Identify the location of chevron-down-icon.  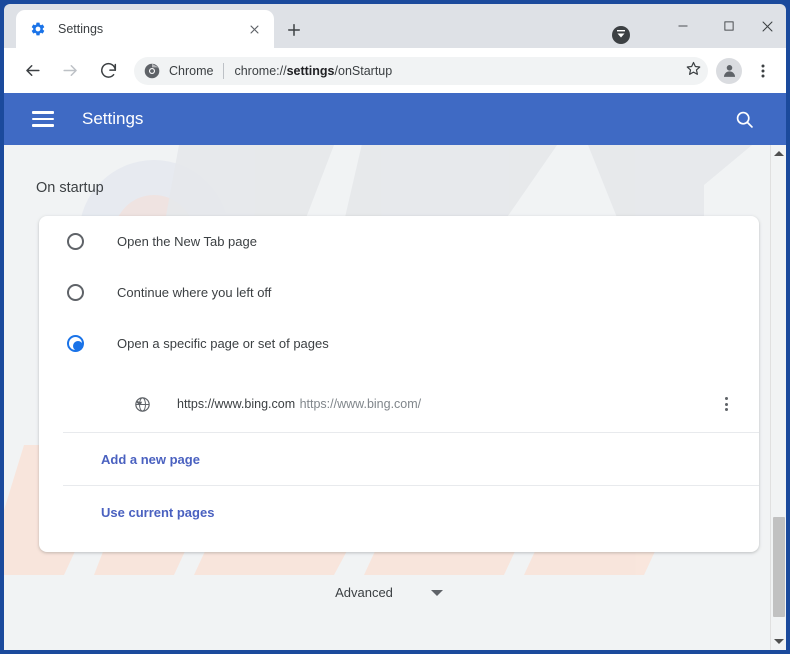
(436, 592).